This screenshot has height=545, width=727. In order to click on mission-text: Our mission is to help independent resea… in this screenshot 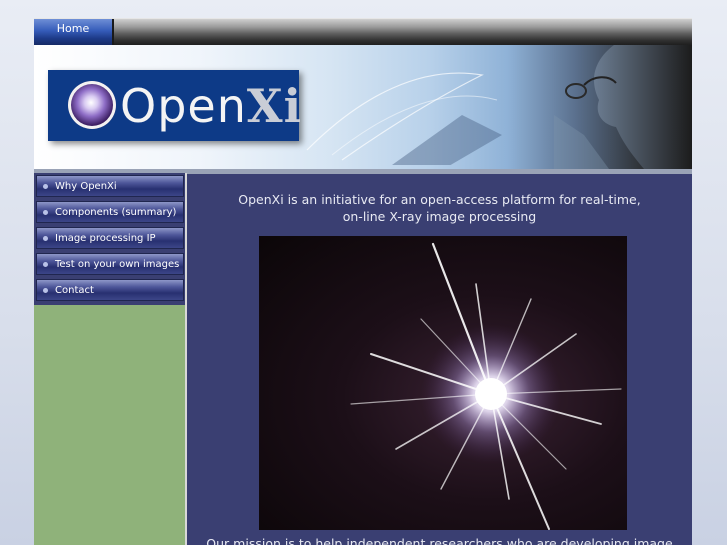, I will do `click(439, 540)`.